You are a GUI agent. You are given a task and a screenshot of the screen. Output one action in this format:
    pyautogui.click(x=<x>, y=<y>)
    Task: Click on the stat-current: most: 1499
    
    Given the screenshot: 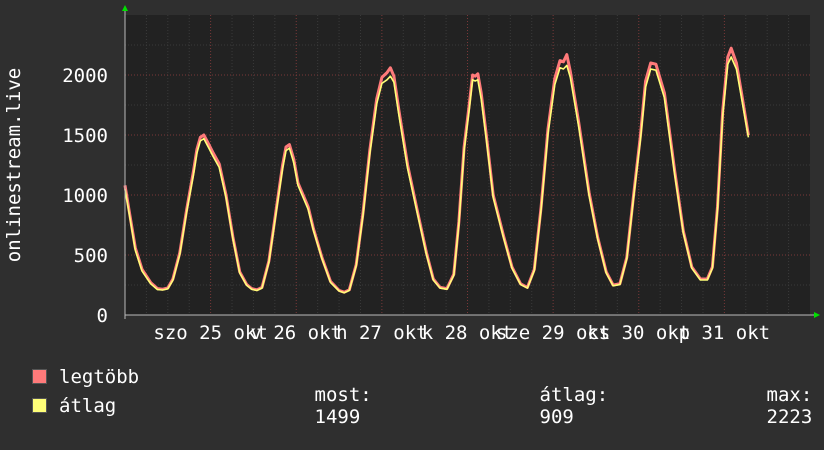 What is the action you would take?
    pyautogui.click(x=335, y=406)
    